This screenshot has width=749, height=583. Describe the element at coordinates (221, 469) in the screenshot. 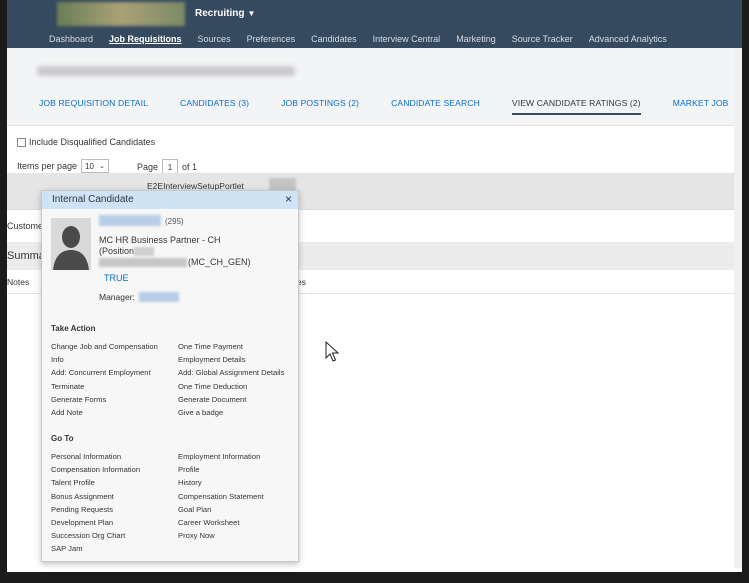

I see `goto-profile: Profile` at that location.